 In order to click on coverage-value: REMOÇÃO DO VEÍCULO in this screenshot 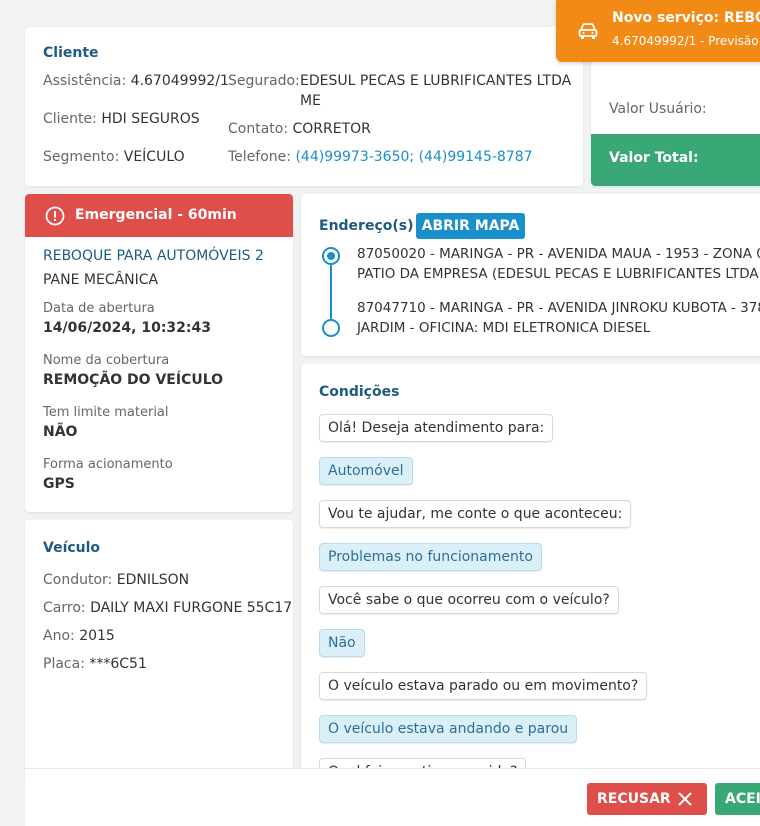, I will do `click(133, 380)`.